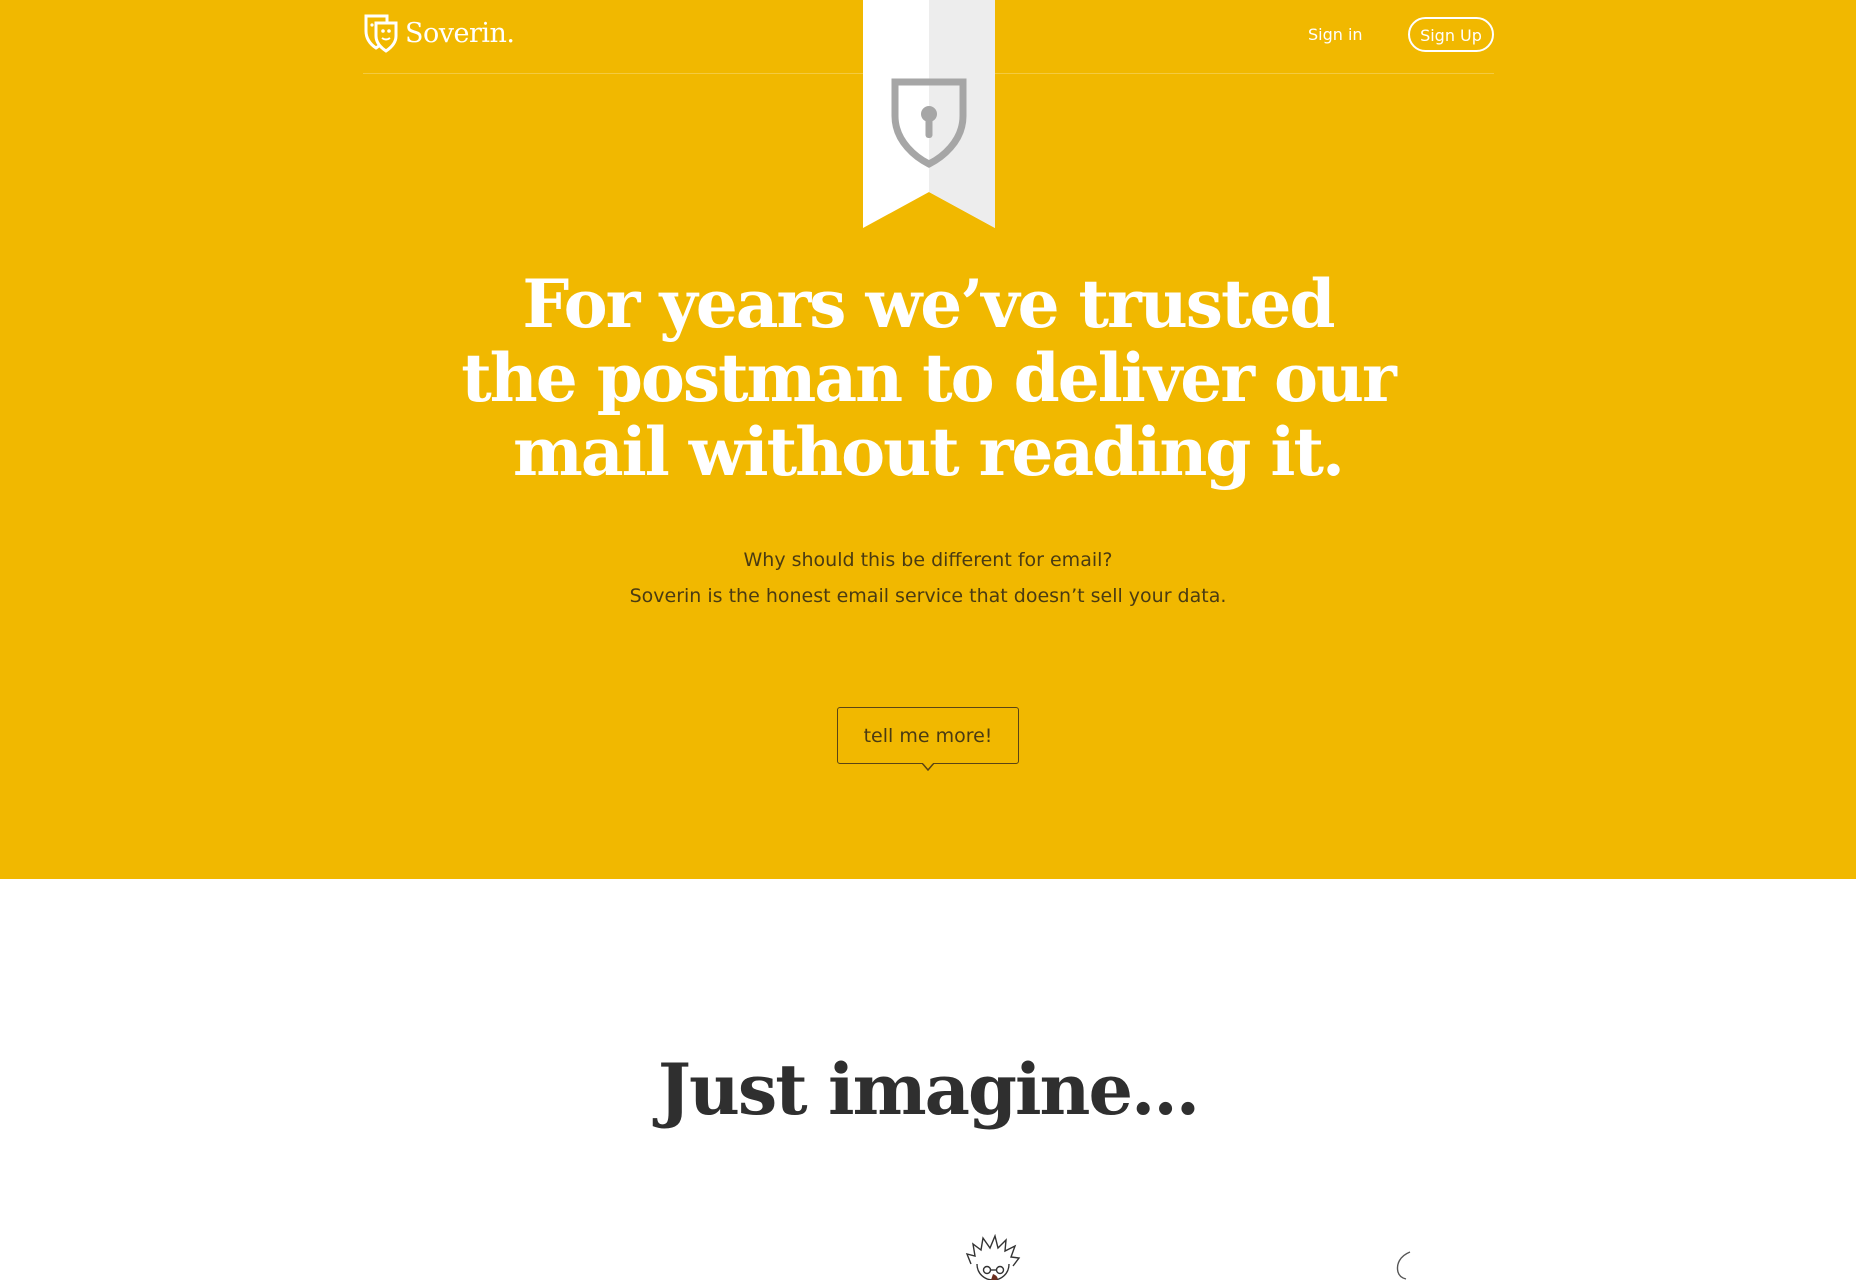 This screenshot has width=1856, height=1280. Describe the element at coordinates (993, 1257) in the screenshot. I see `person-illustration-icon` at that location.